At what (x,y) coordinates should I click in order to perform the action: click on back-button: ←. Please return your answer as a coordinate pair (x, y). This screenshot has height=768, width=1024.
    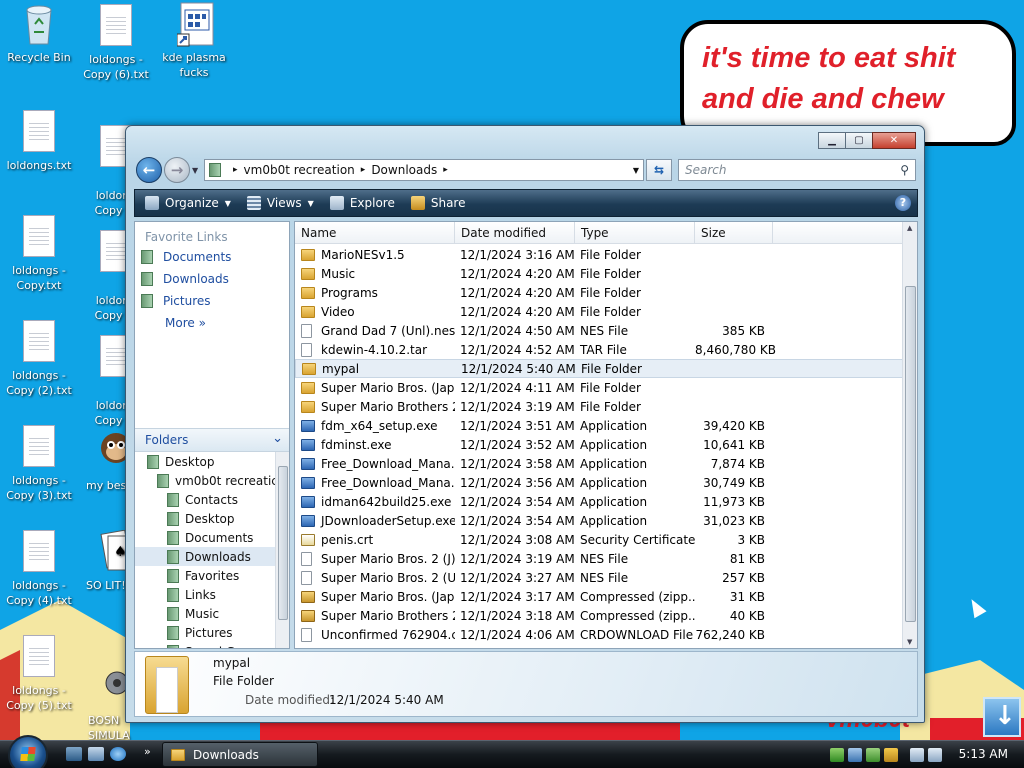
    Looking at the image, I should click on (149, 170).